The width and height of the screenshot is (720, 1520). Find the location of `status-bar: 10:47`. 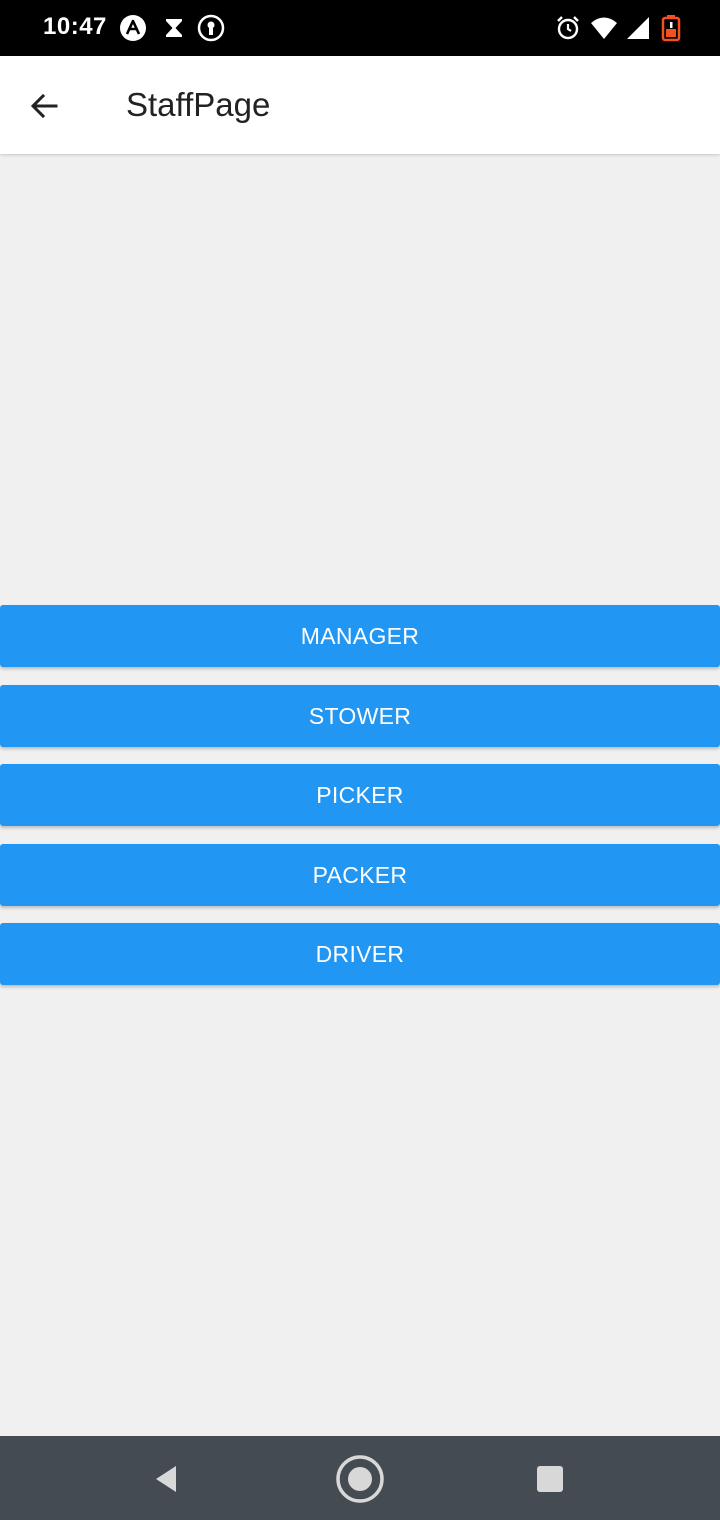

status-bar: 10:47 is located at coordinates (360, 28).